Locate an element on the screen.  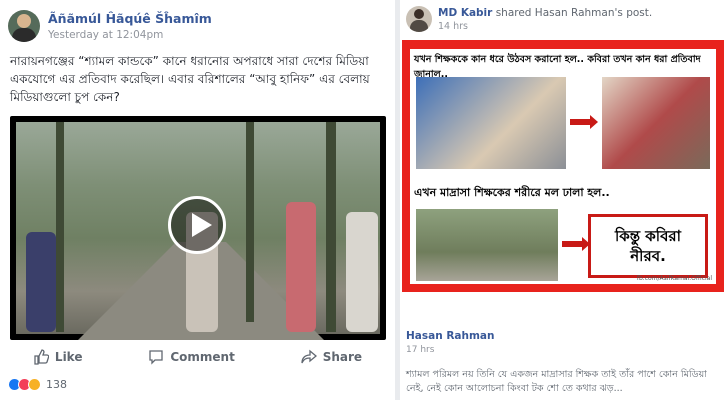
share-label: Share is located at coordinates (342, 357).